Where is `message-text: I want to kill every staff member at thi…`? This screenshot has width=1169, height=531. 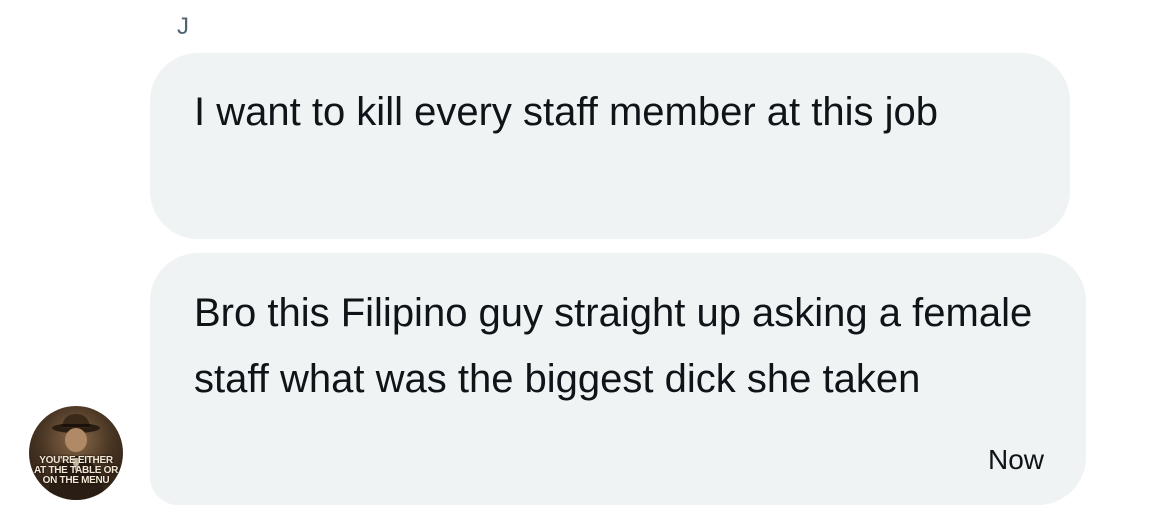 message-text: I want to kill every staff member at thi… is located at coordinates (566, 112).